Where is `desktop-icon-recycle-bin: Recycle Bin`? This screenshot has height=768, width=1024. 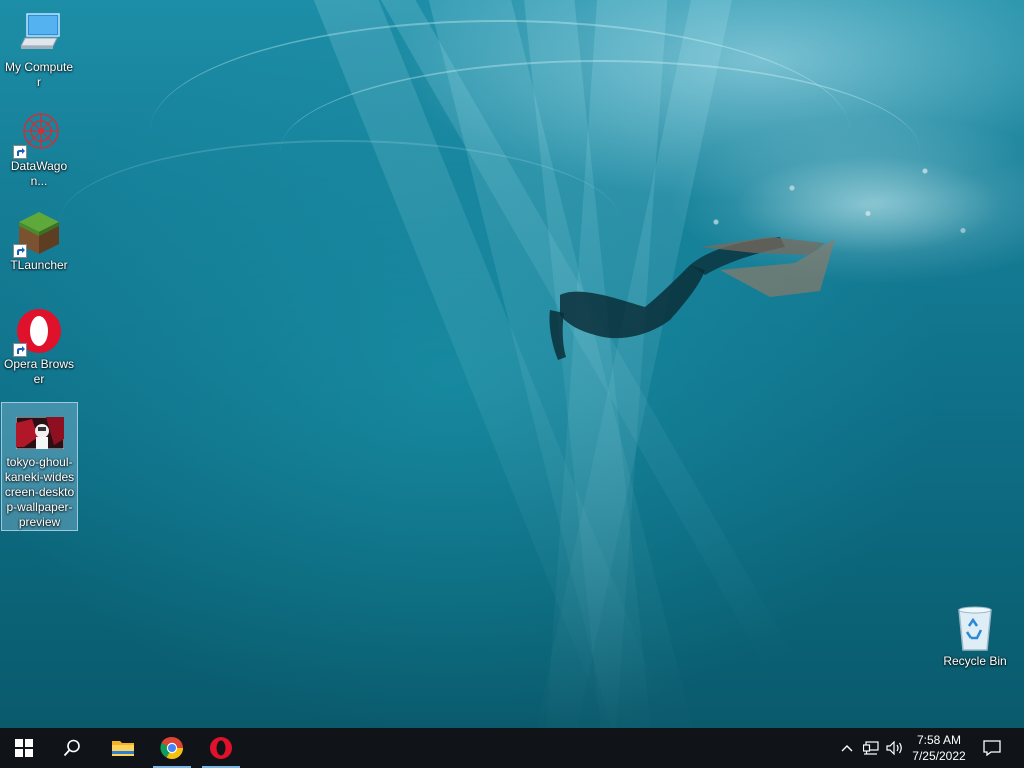
desktop-icon-recycle-bin: Recycle Bin is located at coordinates (975, 633).